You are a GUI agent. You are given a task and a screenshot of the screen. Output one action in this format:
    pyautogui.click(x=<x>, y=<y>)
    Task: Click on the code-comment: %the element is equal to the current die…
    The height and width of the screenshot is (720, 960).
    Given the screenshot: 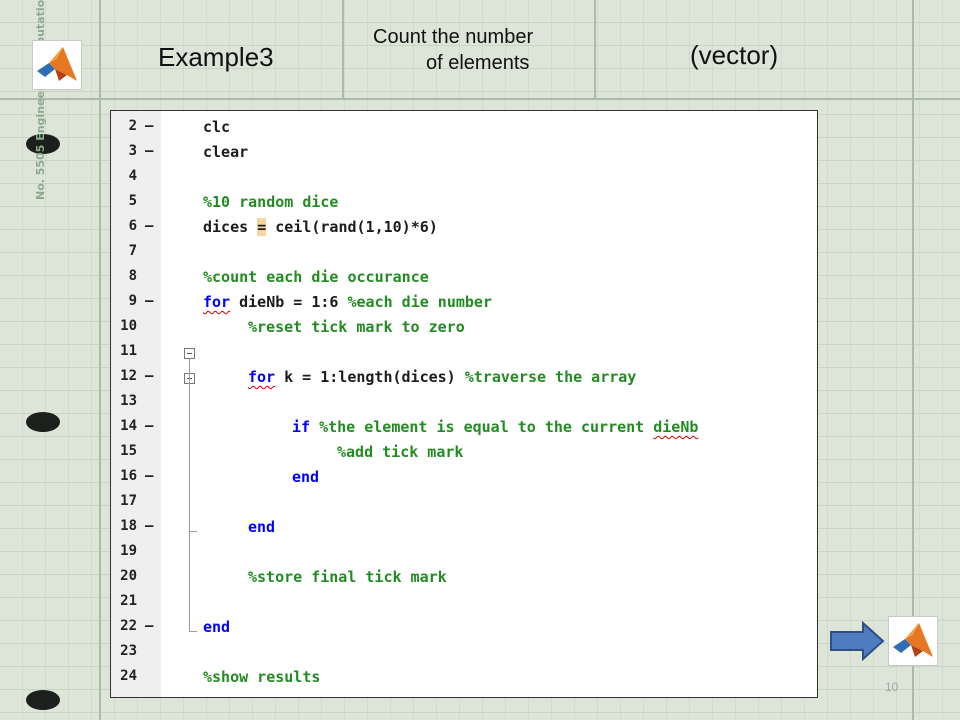 What is the action you would take?
    pyautogui.click(x=509, y=427)
    